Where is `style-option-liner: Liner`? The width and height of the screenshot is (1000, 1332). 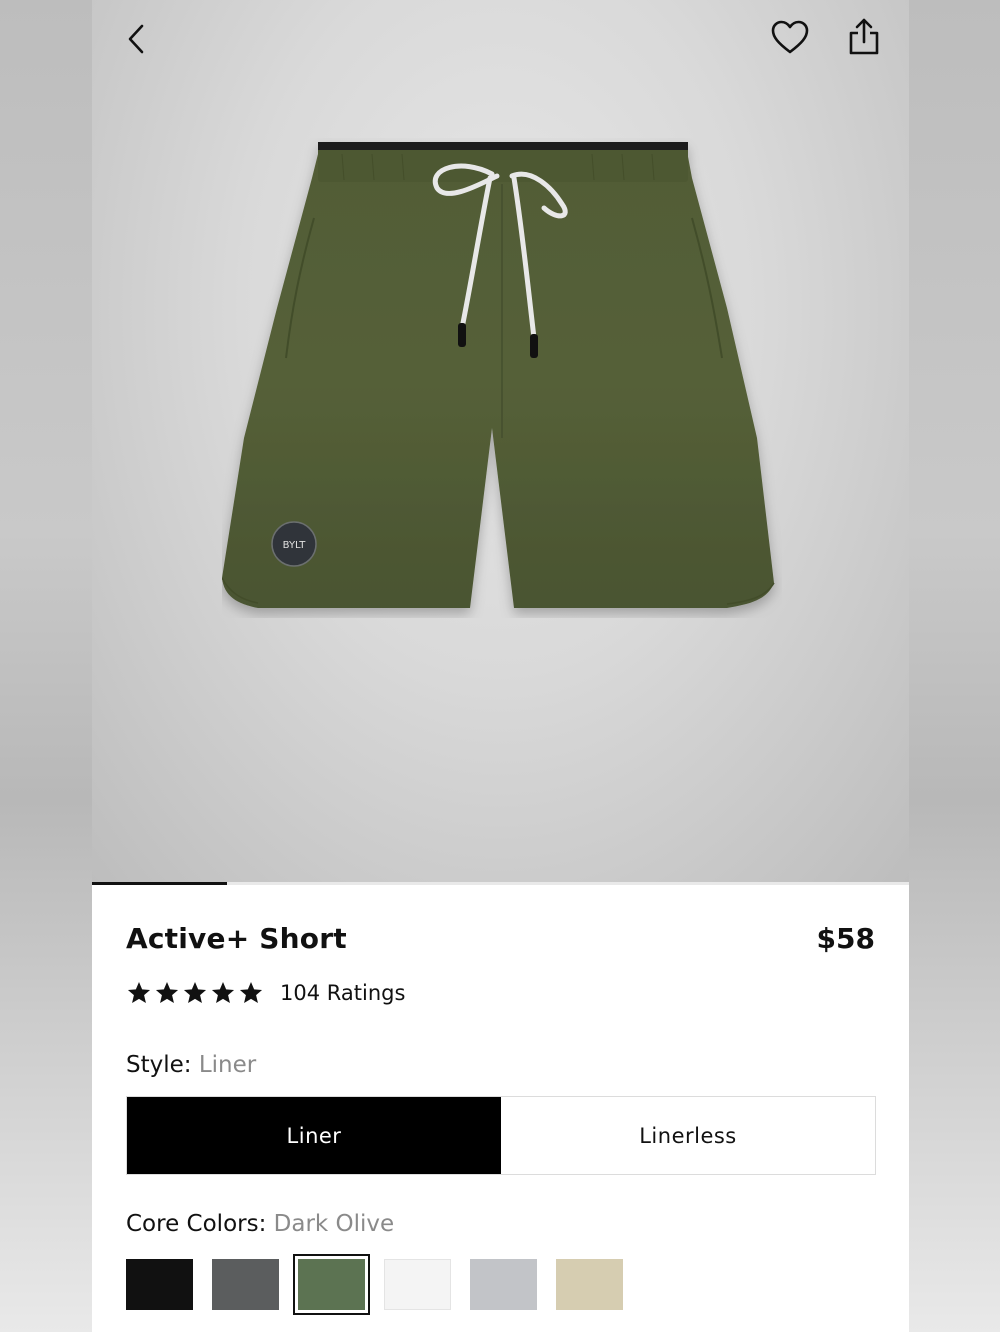
style-option-liner: Liner is located at coordinates (314, 1135).